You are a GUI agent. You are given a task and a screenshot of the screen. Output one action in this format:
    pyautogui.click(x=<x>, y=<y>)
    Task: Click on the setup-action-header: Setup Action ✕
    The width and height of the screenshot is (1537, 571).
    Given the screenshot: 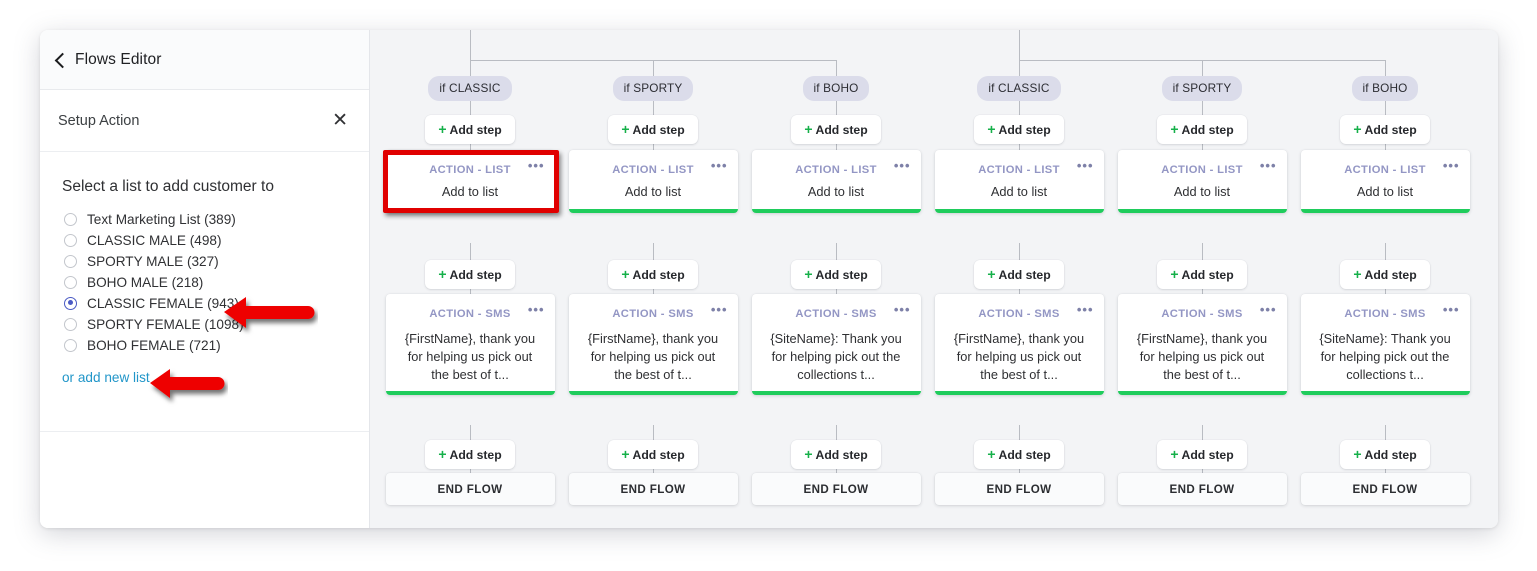 What is the action you would take?
    pyautogui.click(x=204, y=121)
    